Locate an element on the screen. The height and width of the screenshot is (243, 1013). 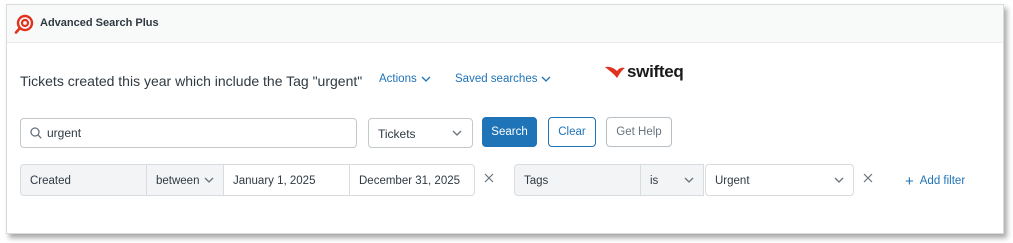
target-search-icon is located at coordinates (24, 24).